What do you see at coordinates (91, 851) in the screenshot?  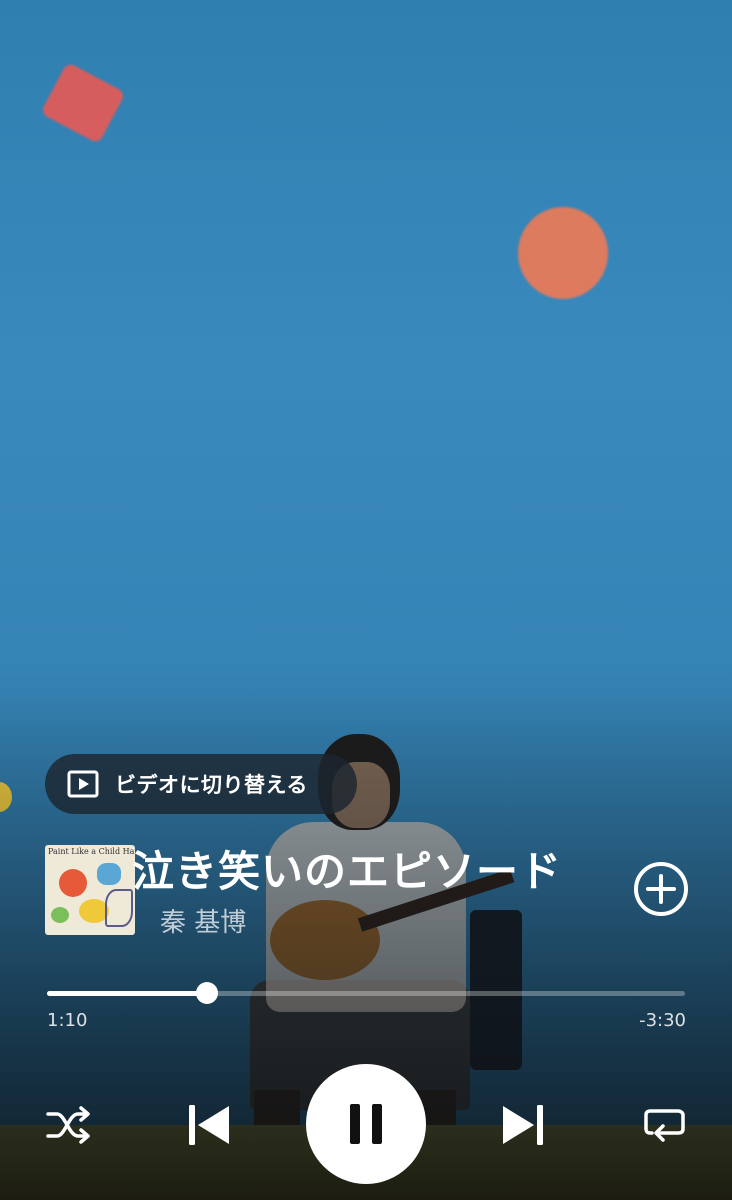 I see `album-art-text: Paint Like a Child Hata Motohiro` at bounding box center [91, 851].